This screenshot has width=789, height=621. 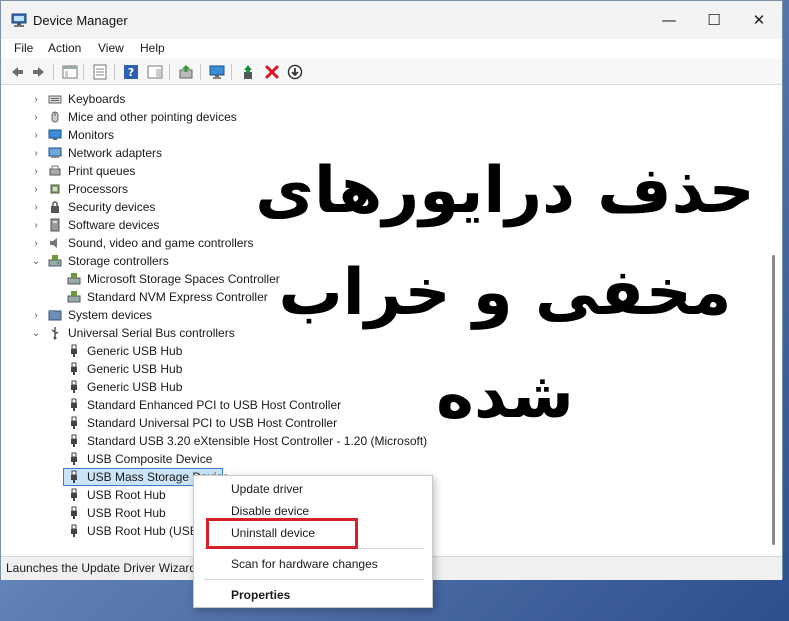 What do you see at coordinates (714, 20) in the screenshot?
I see `maximize-button: ☐` at bounding box center [714, 20].